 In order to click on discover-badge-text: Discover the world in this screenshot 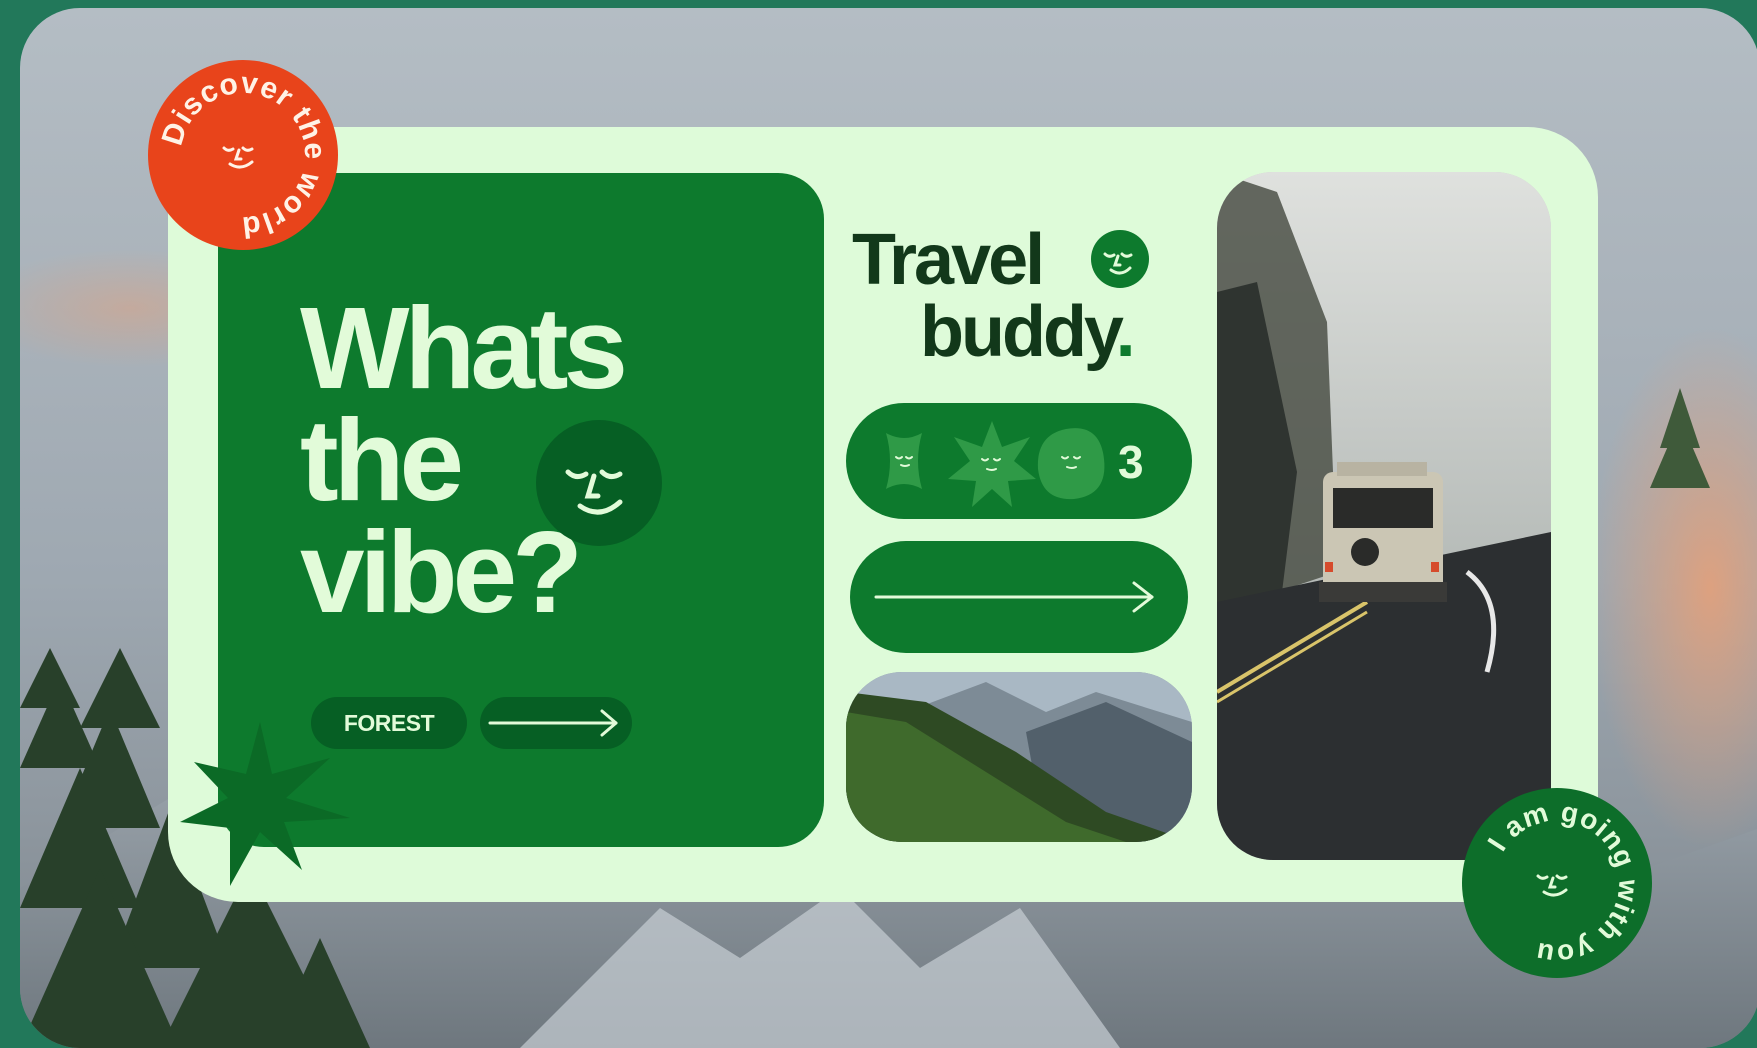, I will do `click(243, 155)`.